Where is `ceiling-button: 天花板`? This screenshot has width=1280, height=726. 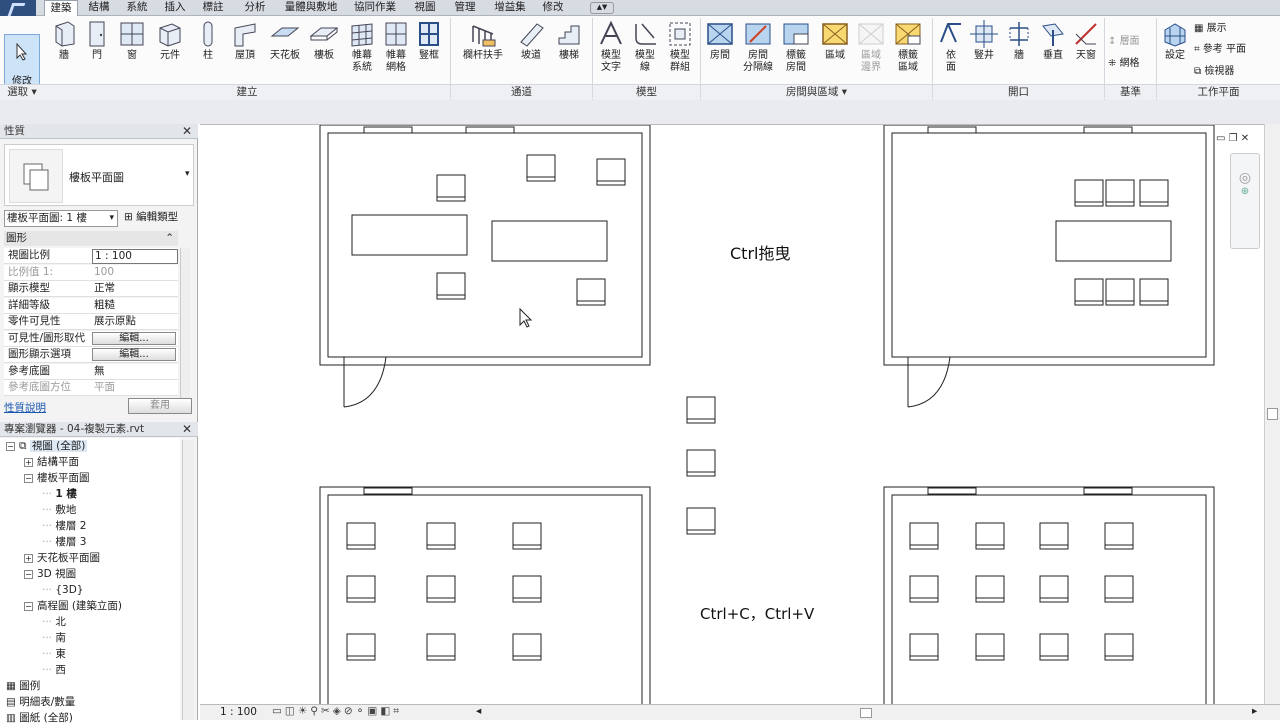
ceiling-button: 天花板 is located at coordinates (285, 51).